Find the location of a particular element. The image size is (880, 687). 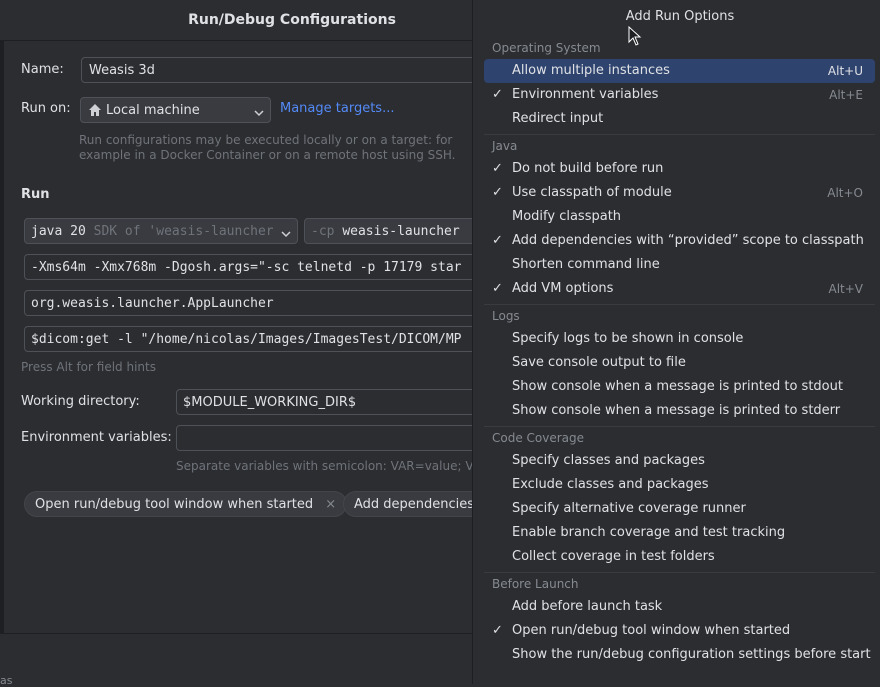

run-option-item: Redirect input is located at coordinates (679, 119).